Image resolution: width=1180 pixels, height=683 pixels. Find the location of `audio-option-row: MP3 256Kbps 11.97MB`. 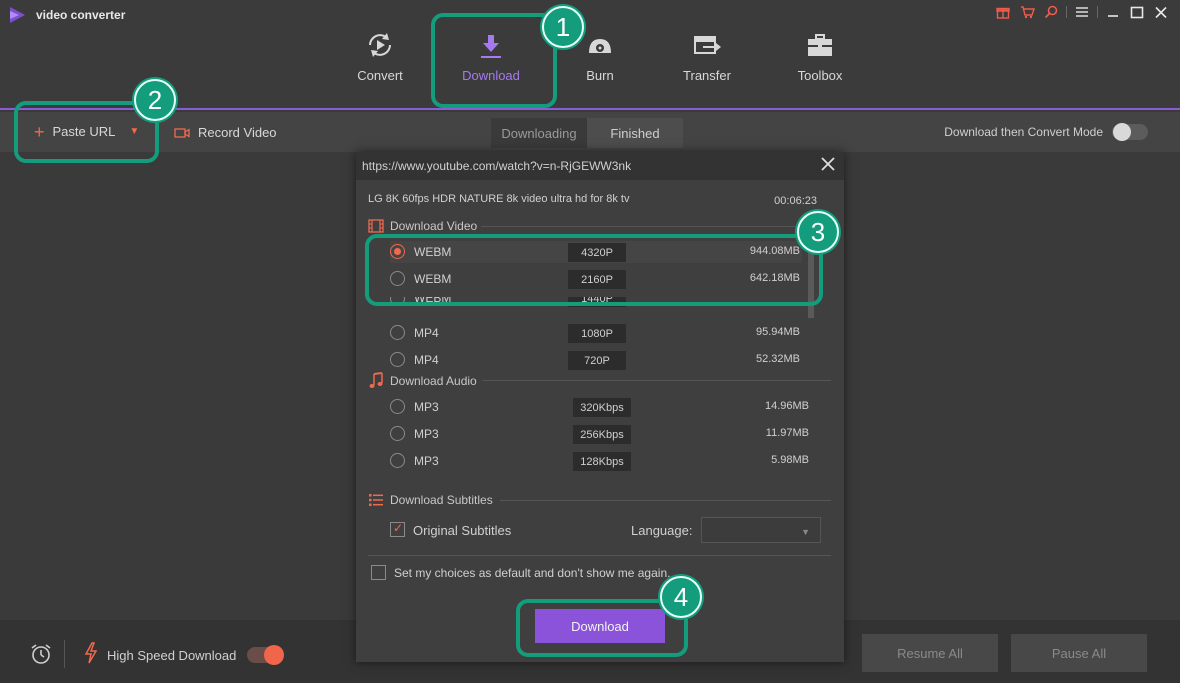

audio-option-row: MP3 256Kbps 11.97MB is located at coordinates (605, 434).